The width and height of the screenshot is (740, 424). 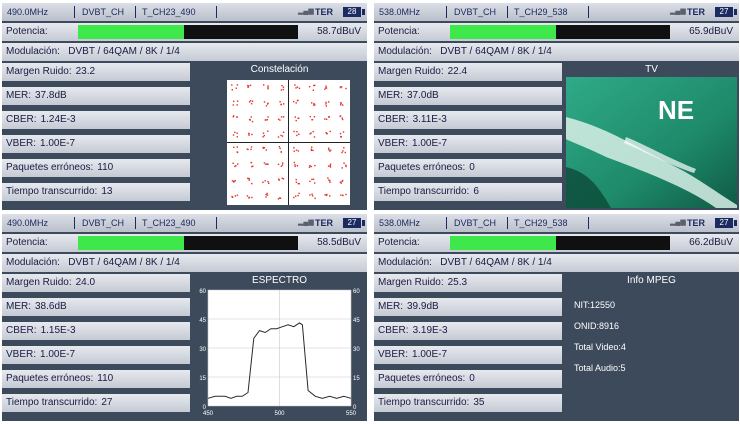 I want to click on signal-bars-icon: ▂▄▆, so click(x=306, y=11).